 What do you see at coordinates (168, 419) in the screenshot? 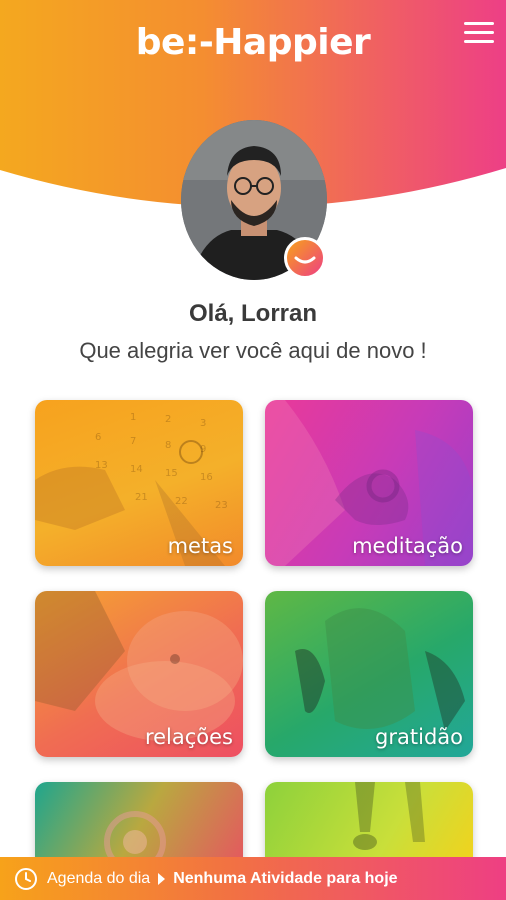
I see `svg-text: 2` at bounding box center [168, 419].